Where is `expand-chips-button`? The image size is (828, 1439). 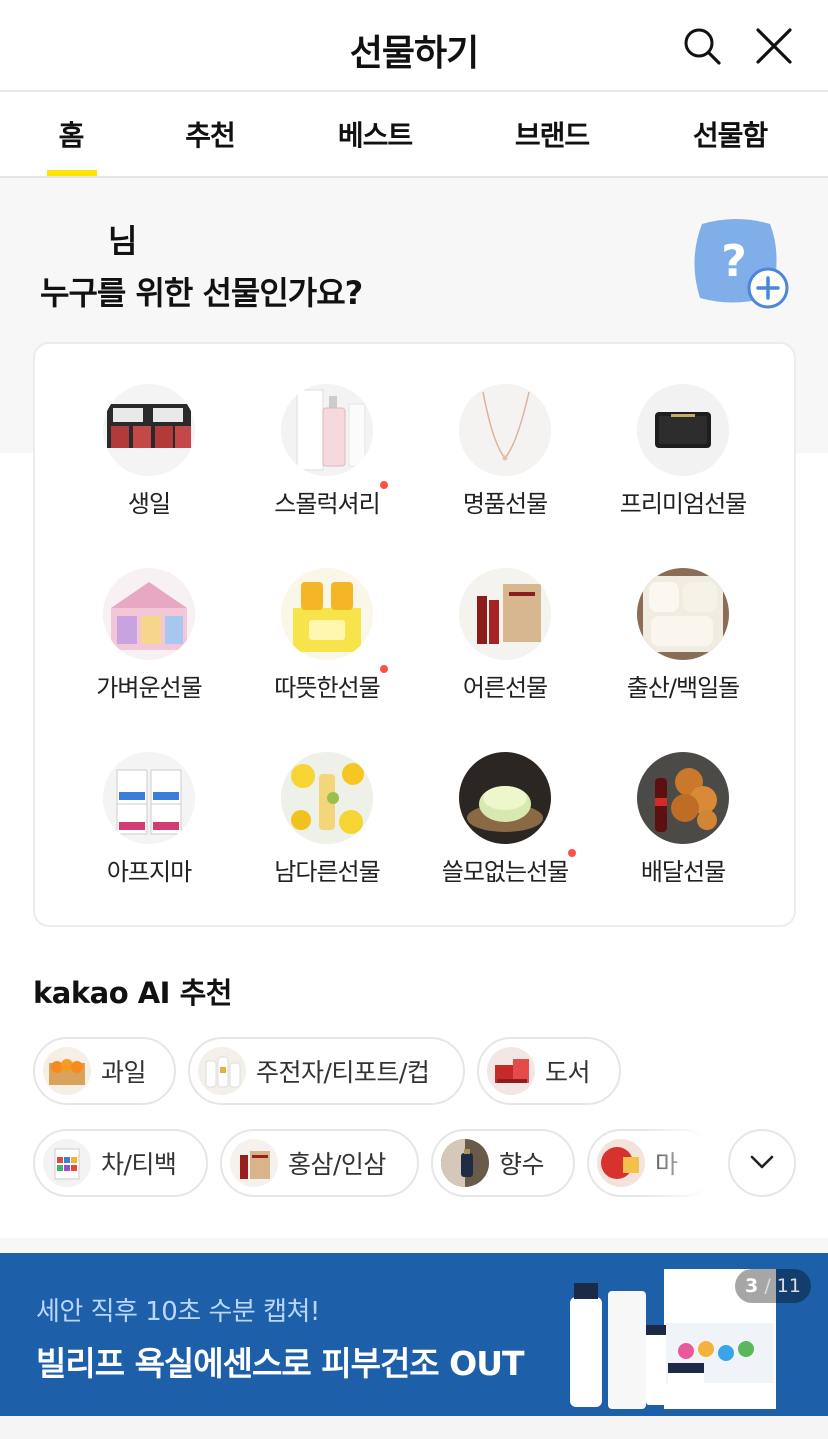
expand-chips-button is located at coordinates (762, 1163).